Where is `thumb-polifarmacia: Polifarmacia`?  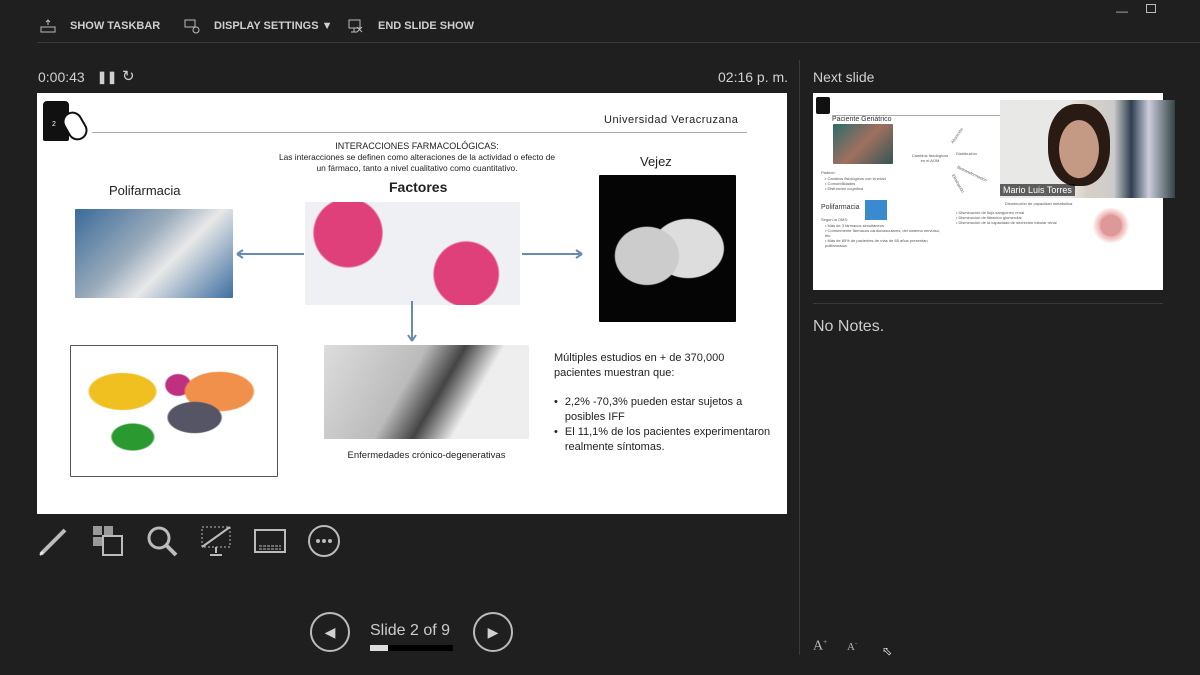
thumb-polifarmacia: Polifarmacia is located at coordinates (840, 207).